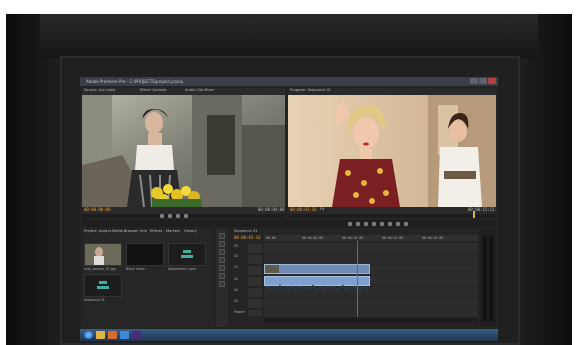  Describe the element at coordinates (136, 335) in the screenshot. I see `premiere-icon` at that location.